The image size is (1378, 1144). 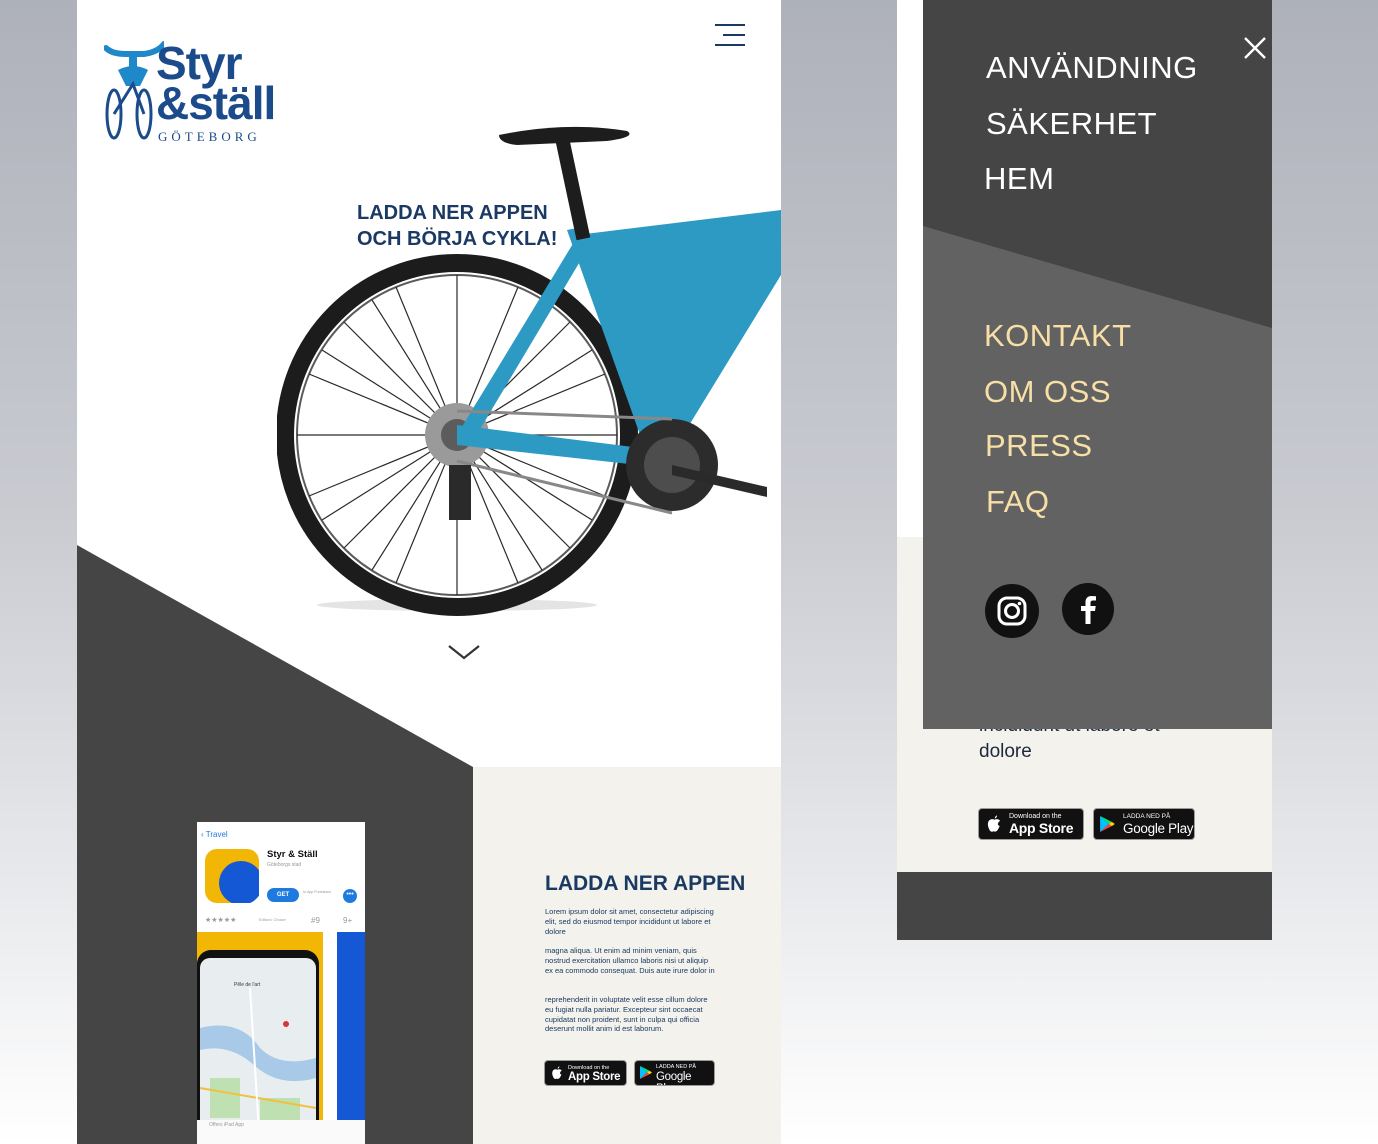 What do you see at coordinates (216, 103) in the screenshot?
I see `logo-text-stall: &ställ` at bounding box center [216, 103].